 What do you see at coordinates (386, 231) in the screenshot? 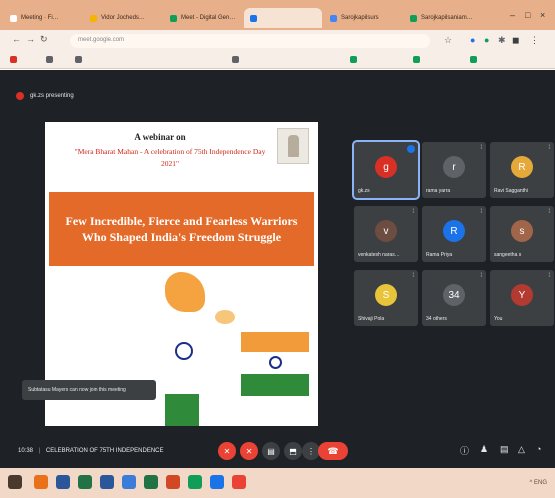
I see `participant-avatar: v` at bounding box center [386, 231].